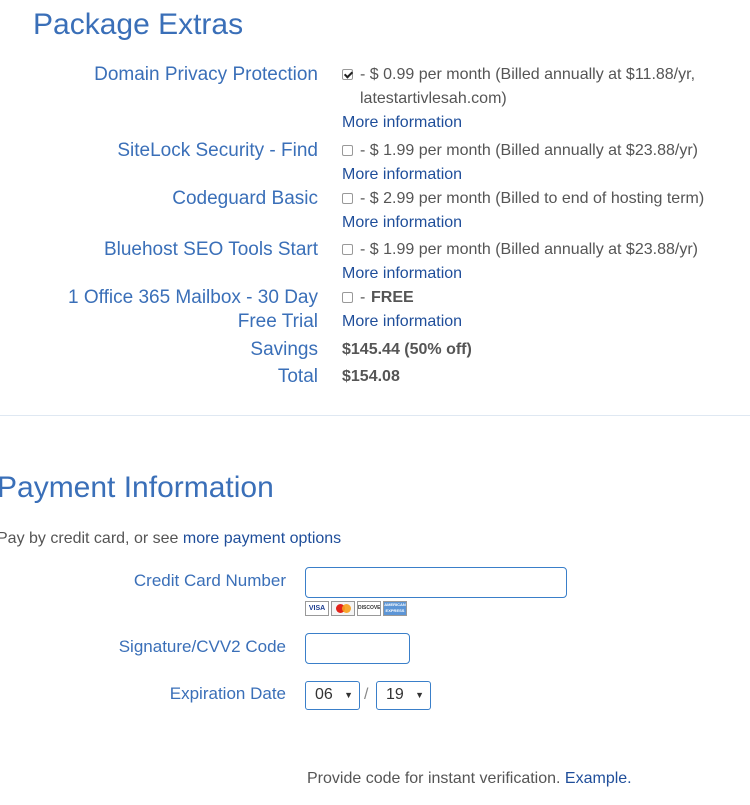 The width and height of the screenshot is (750, 805). Describe the element at coordinates (343, 608) in the screenshot. I see `mastercard-logo` at that location.